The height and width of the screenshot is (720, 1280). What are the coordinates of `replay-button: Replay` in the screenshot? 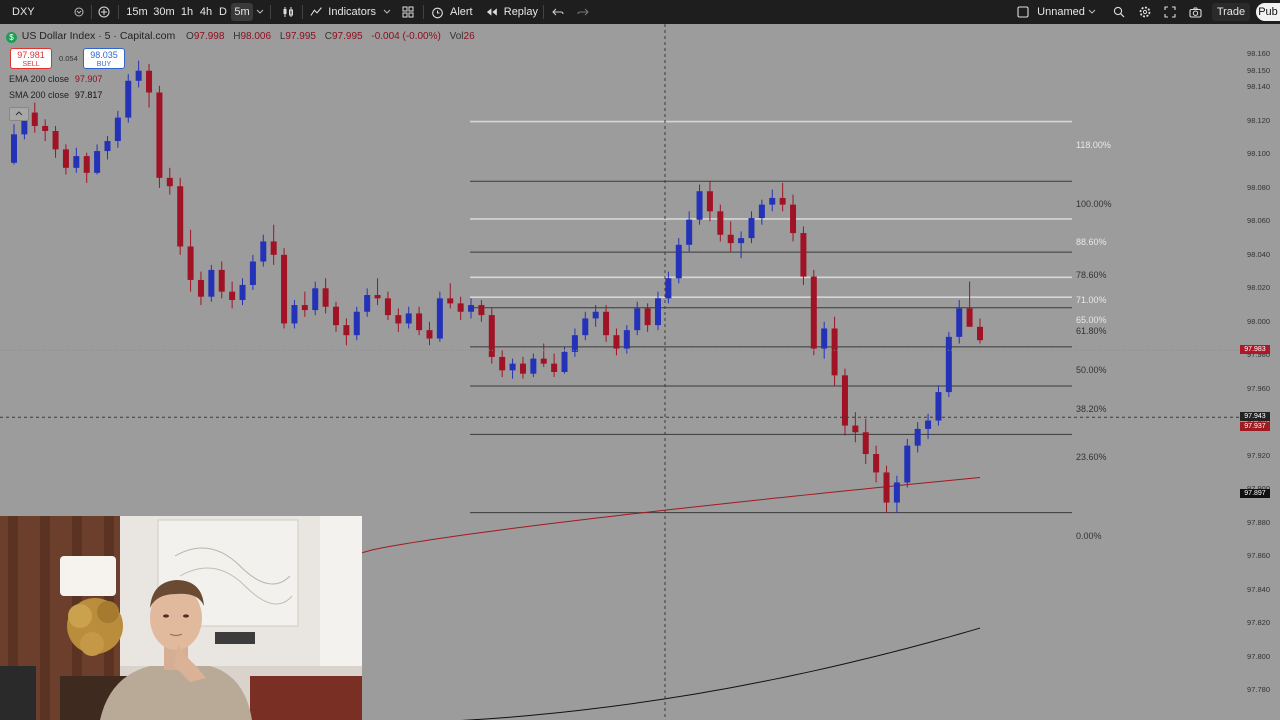 It's located at (512, 12).